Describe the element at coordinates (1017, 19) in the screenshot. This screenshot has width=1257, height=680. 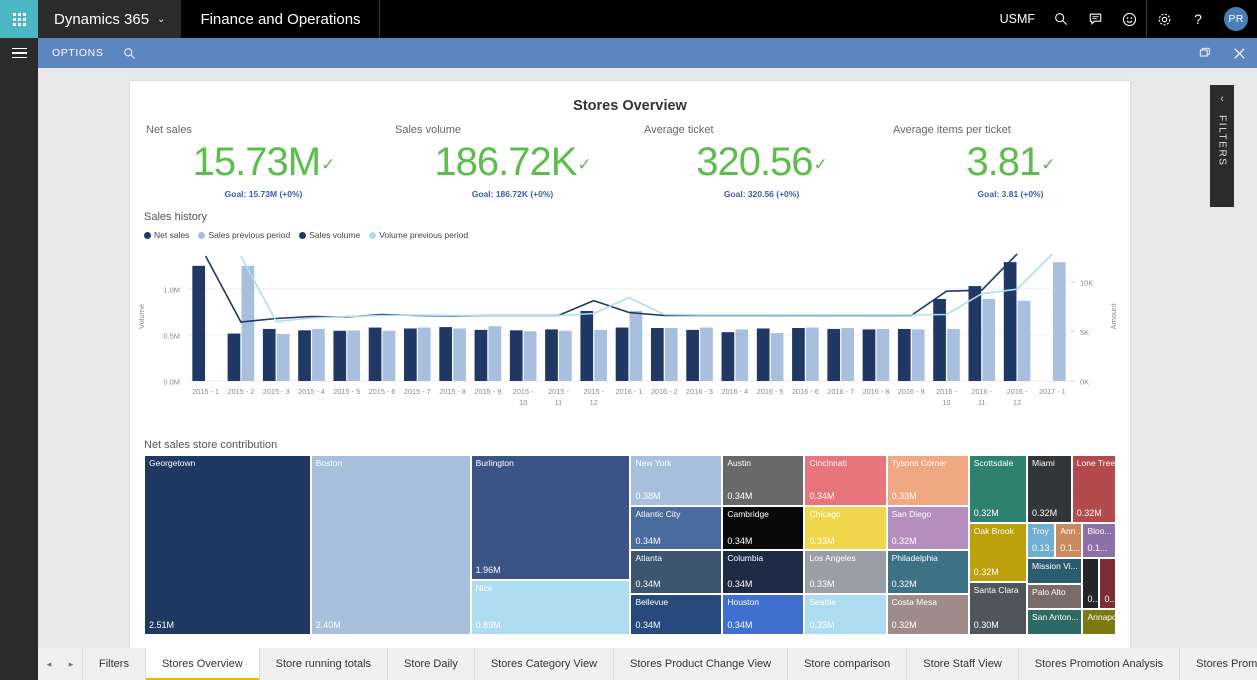
I see `company-selector: USMF` at that location.